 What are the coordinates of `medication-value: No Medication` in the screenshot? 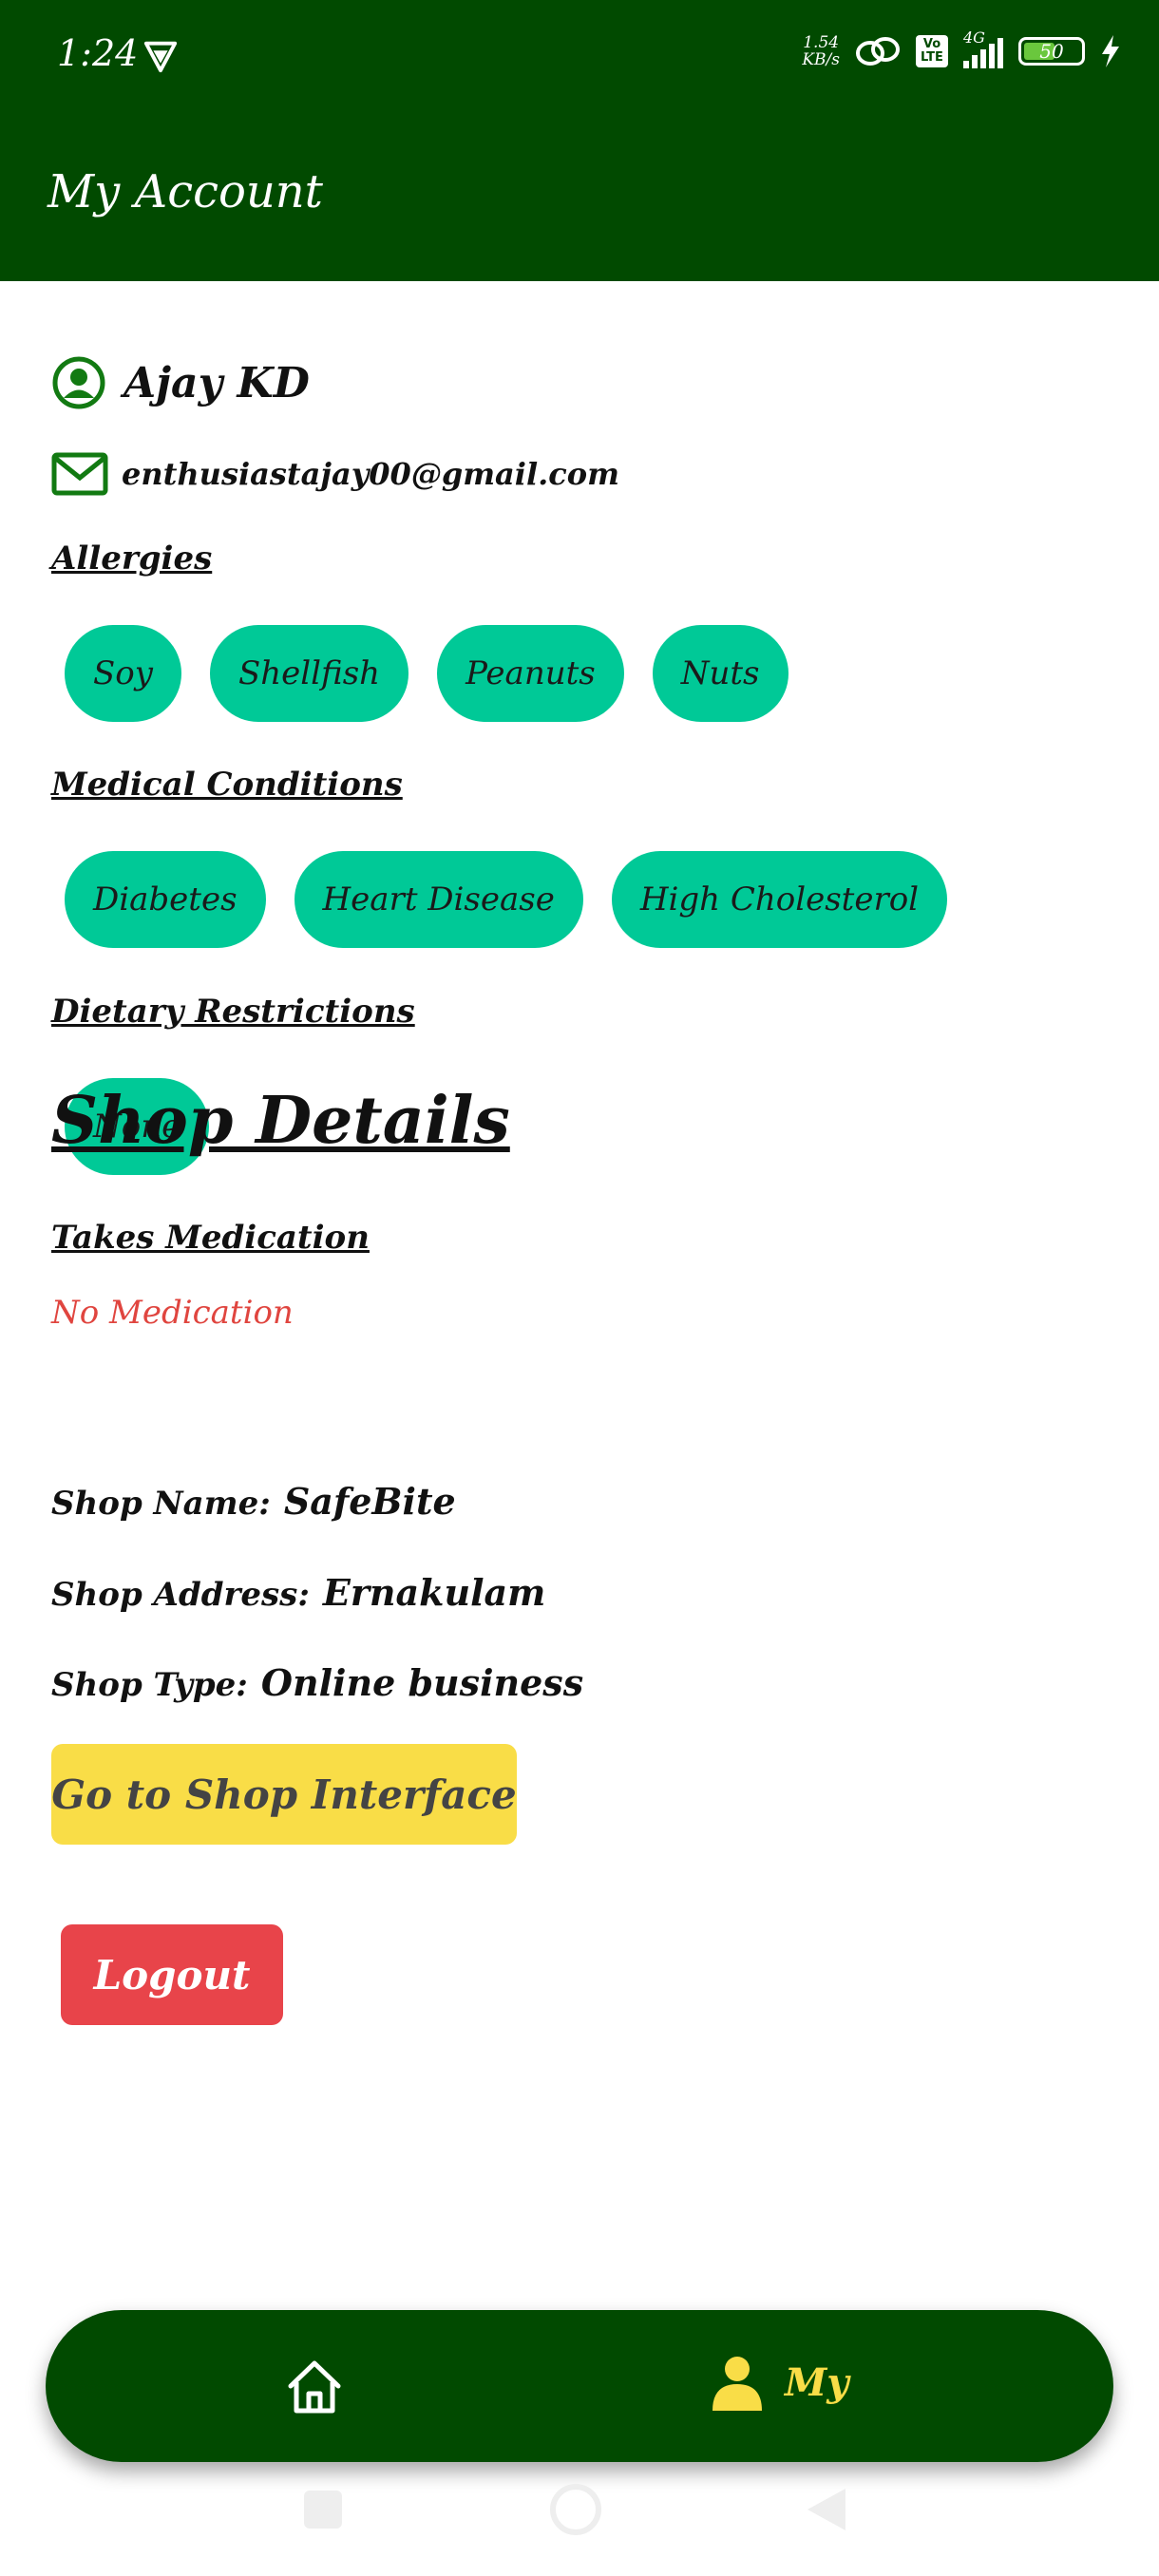 It's located at (172, 1313).